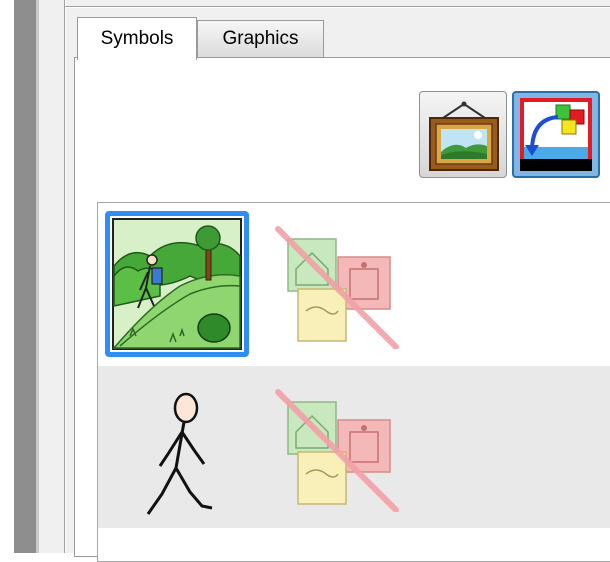 This screenshot has width=610, height=562. What do you see at coordinates (179, 453) in the screenshot?
I see `walking-stick-figure-symbol` at bounding box center [179, 453].